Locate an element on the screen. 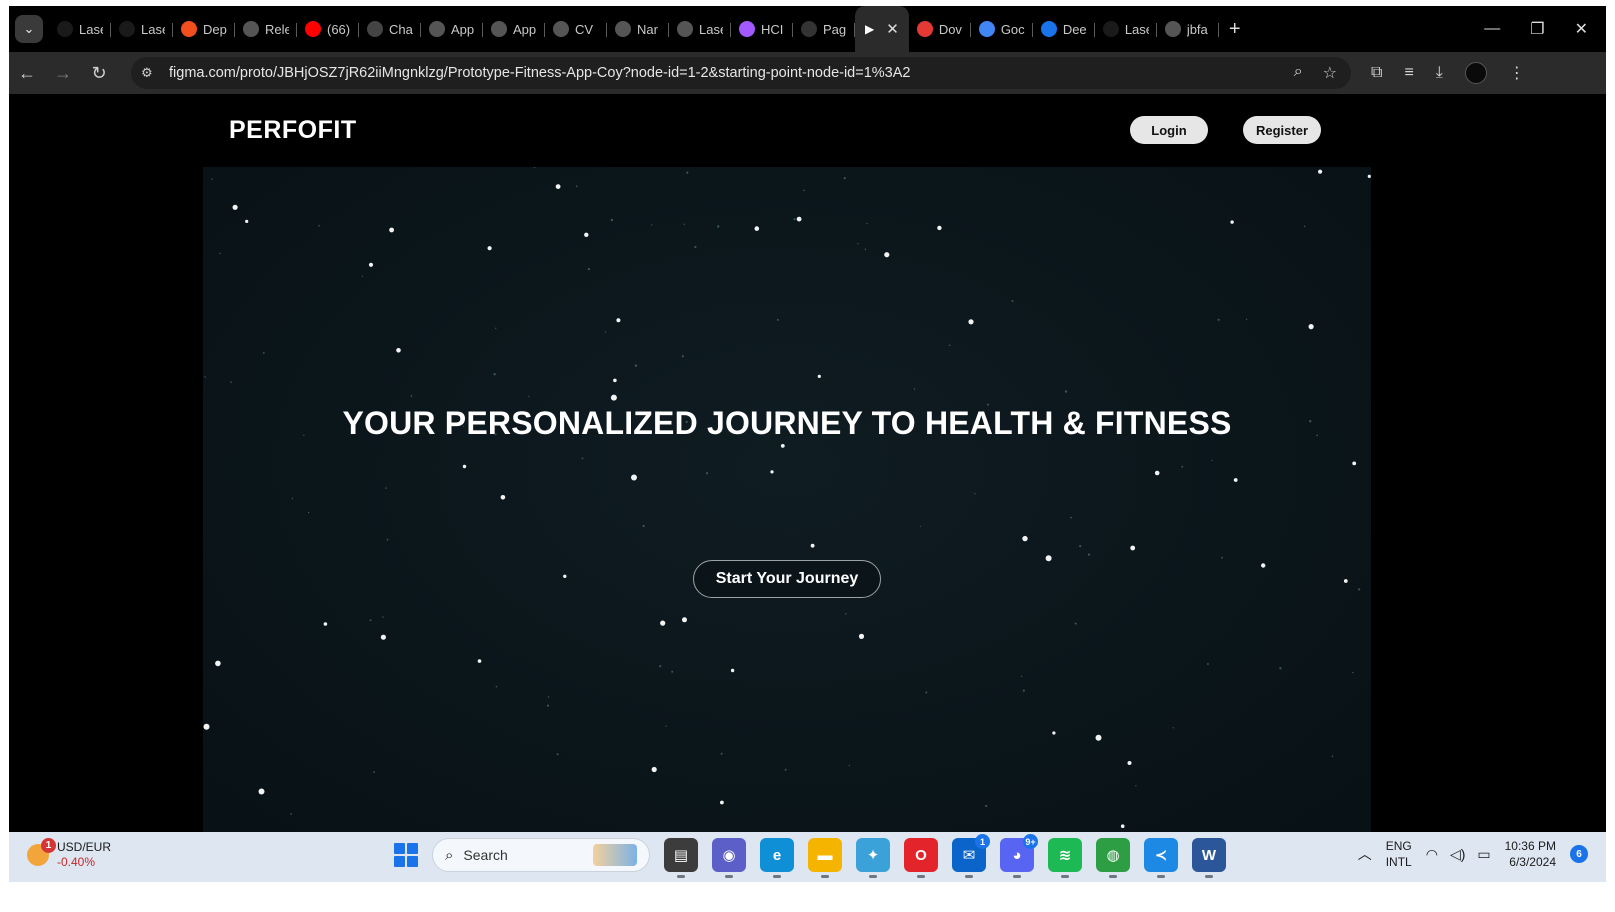 This screenshot has height=912, width=1615. chevron-down-icon: ⌄ is located at coordinates (29, 28).